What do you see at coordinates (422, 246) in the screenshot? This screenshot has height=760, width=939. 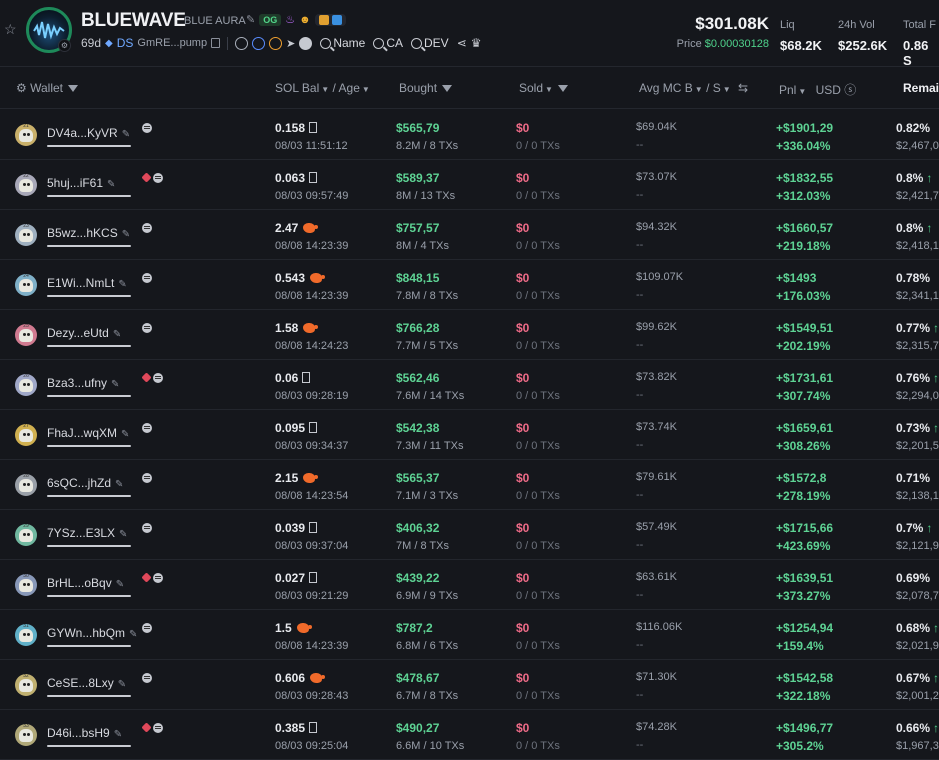 I see `bought-detail: 8M / 4 TXs` at bounding box center [422, 246].